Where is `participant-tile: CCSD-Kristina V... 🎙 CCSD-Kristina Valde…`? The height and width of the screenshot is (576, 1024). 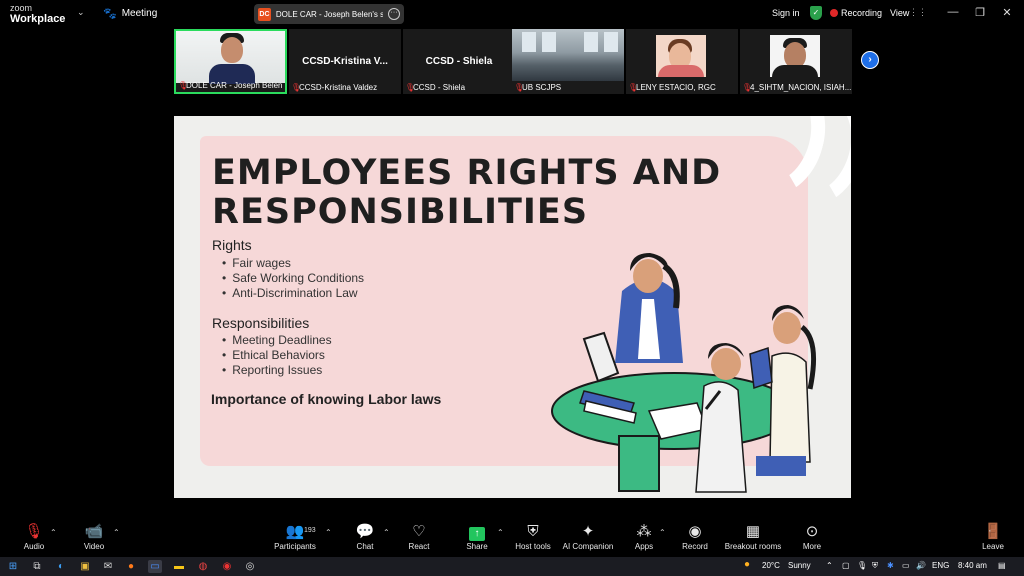
participant-tile: CCSD-Kristina V... 🎙 CCSD-Kristina Valde… is located at coordinates (345, 61).